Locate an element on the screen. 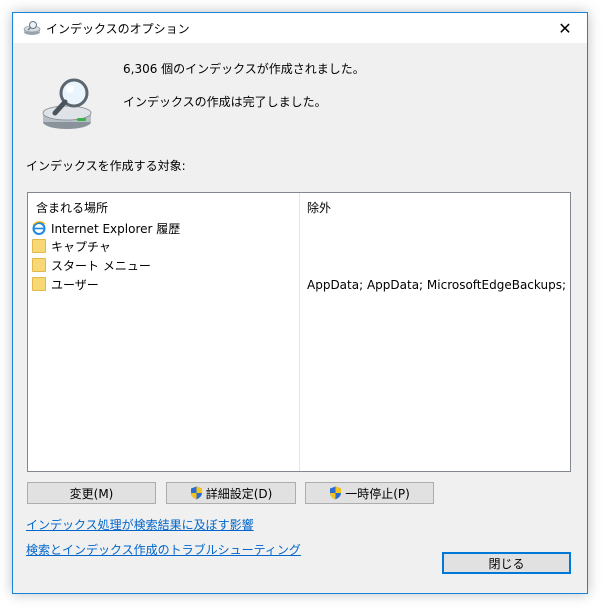  advanced-button-label: 詳細設定(D) is located at coordinates (239, 493).